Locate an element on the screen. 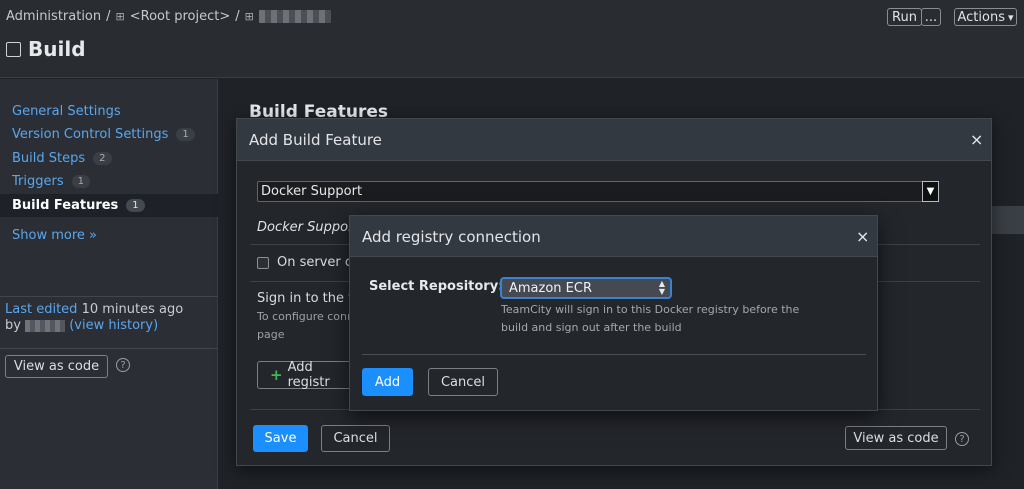 This screenshot has height=489, width=1024. last-edited-time: 10 minutes ago is located at coordinates (132, 309).